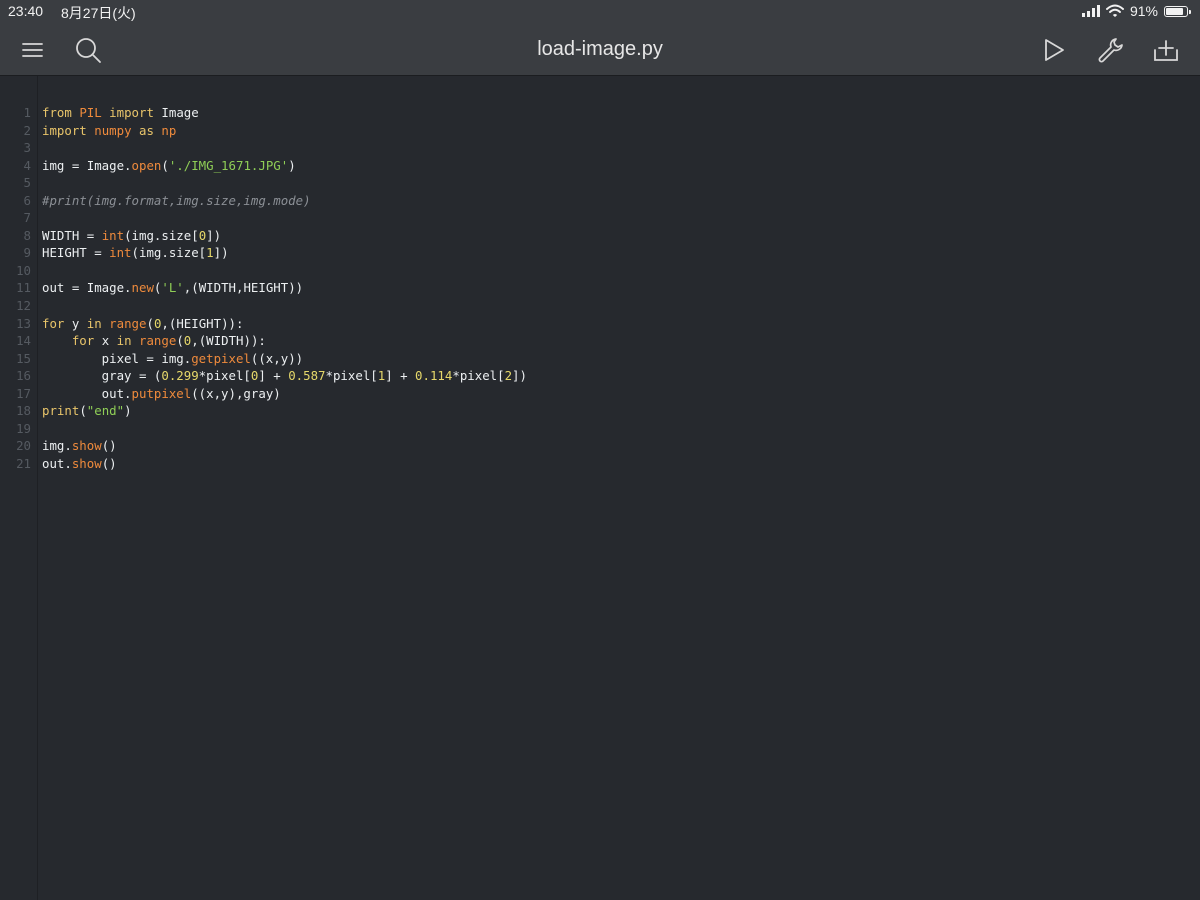 This screenshot has height=900, width=1200. I want to click on code-token: ,(WIDTH)):, so click(228, 341).